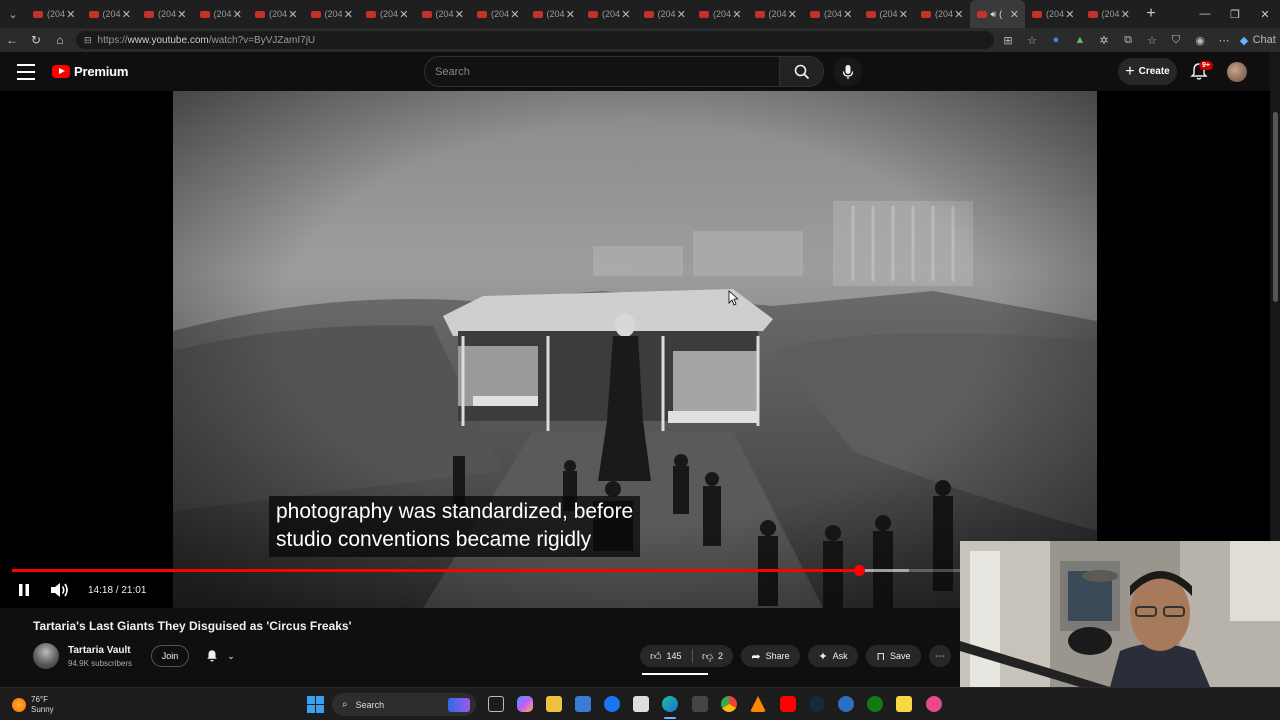 Image resolution: width=1280 pixels, height=720 pixels. I want to click on minimize-icon: —, so click(1205, 14).